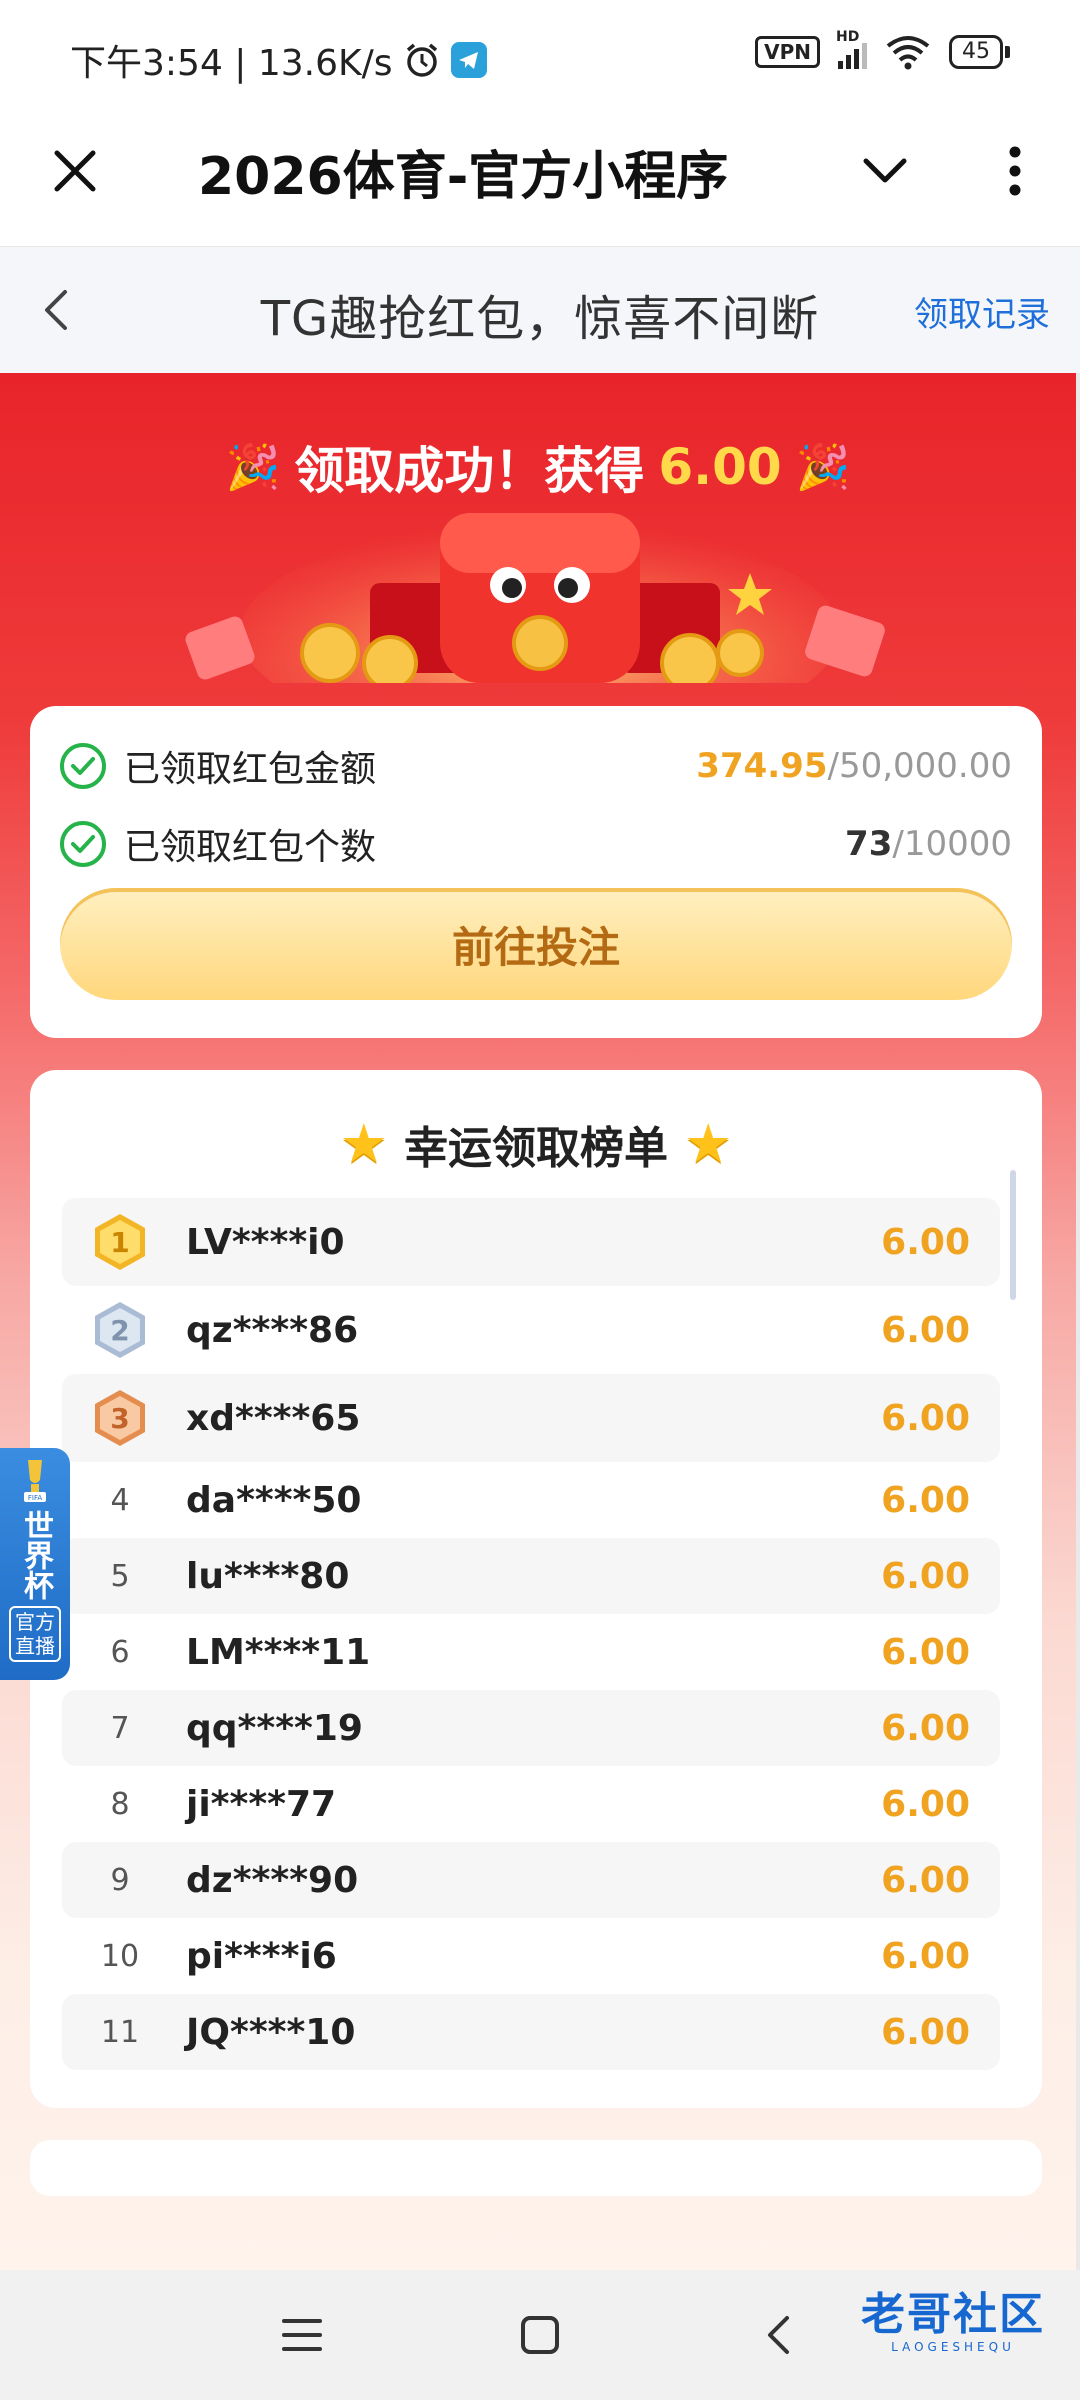 This screenshot has height=2400, width=1080. I want to click on battery-level: 45, so click(976, 52).